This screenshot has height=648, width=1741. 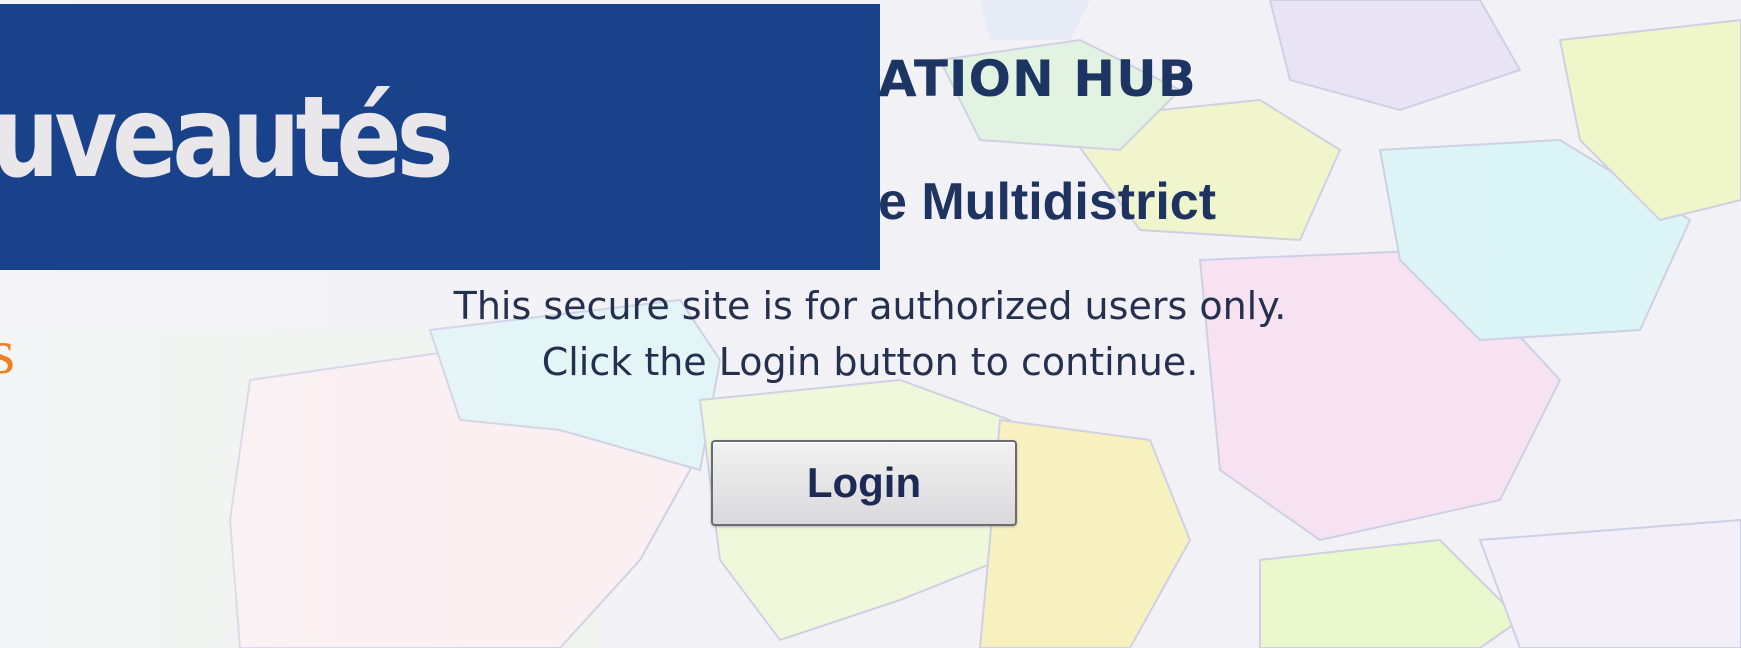 I want to click on login-button: Login, so click(x=864, y=483).